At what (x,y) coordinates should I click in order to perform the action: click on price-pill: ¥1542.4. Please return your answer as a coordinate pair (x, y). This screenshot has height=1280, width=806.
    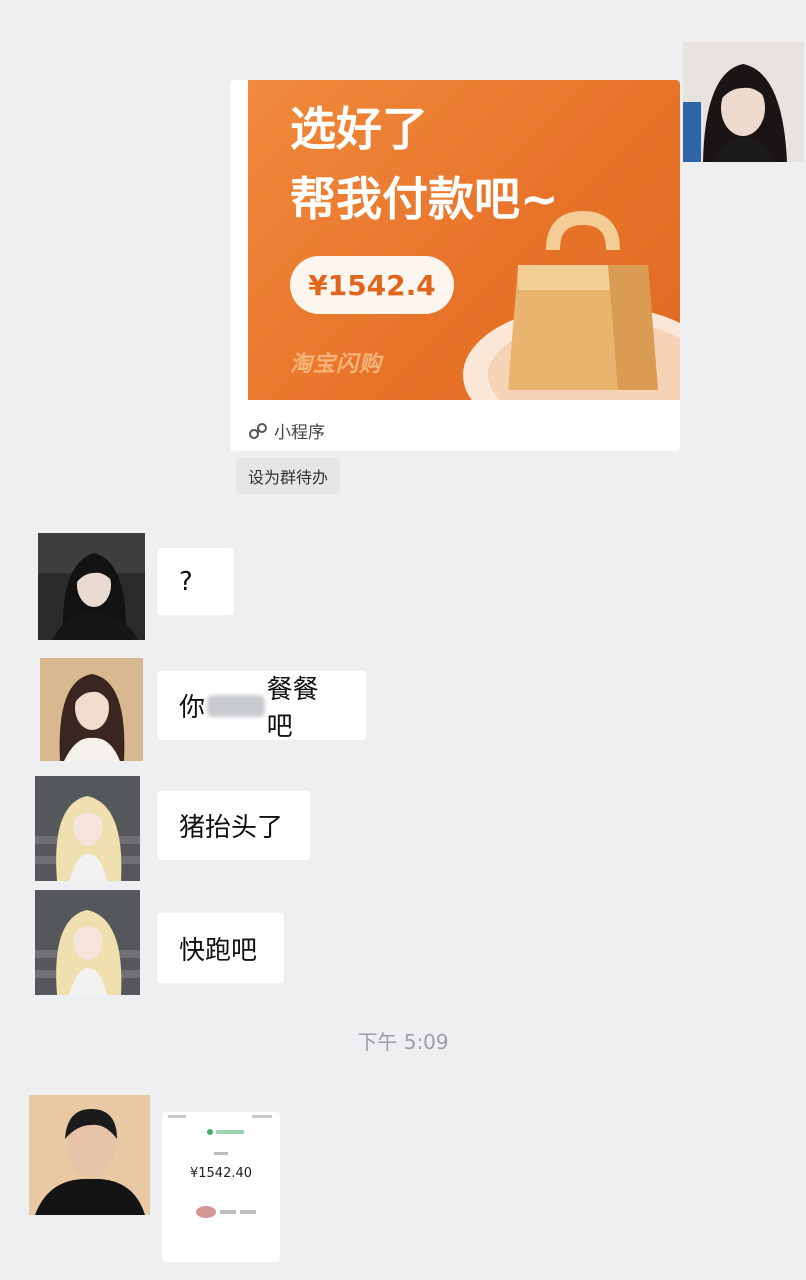
    Looking at the image, I should click on (372, 285).